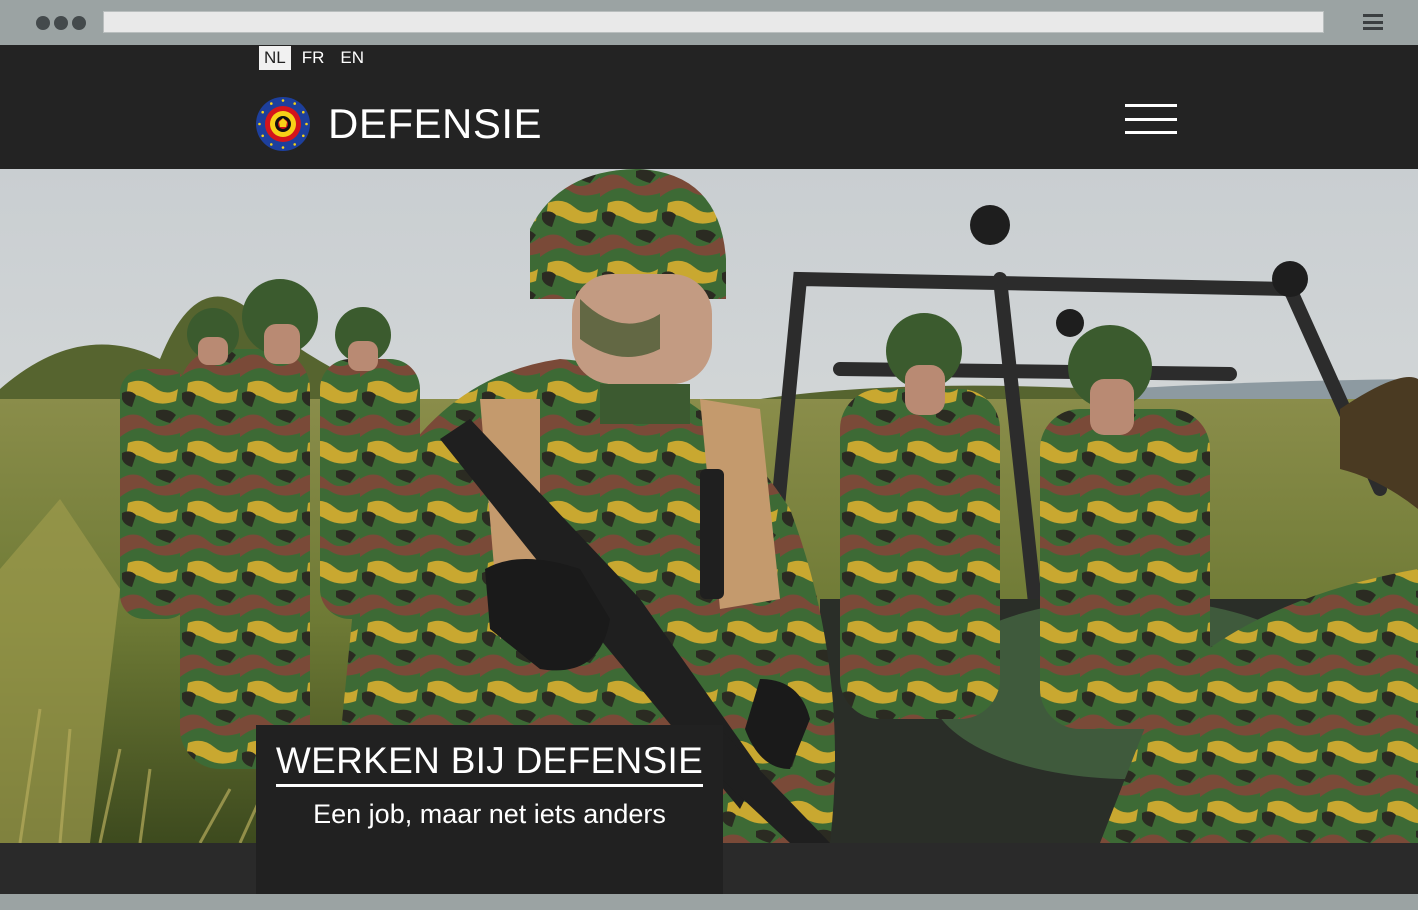 This screenshot has width=1418, height=910. I want to click on site-header: NL FR EN DEFENSIE, so click(709, 107).